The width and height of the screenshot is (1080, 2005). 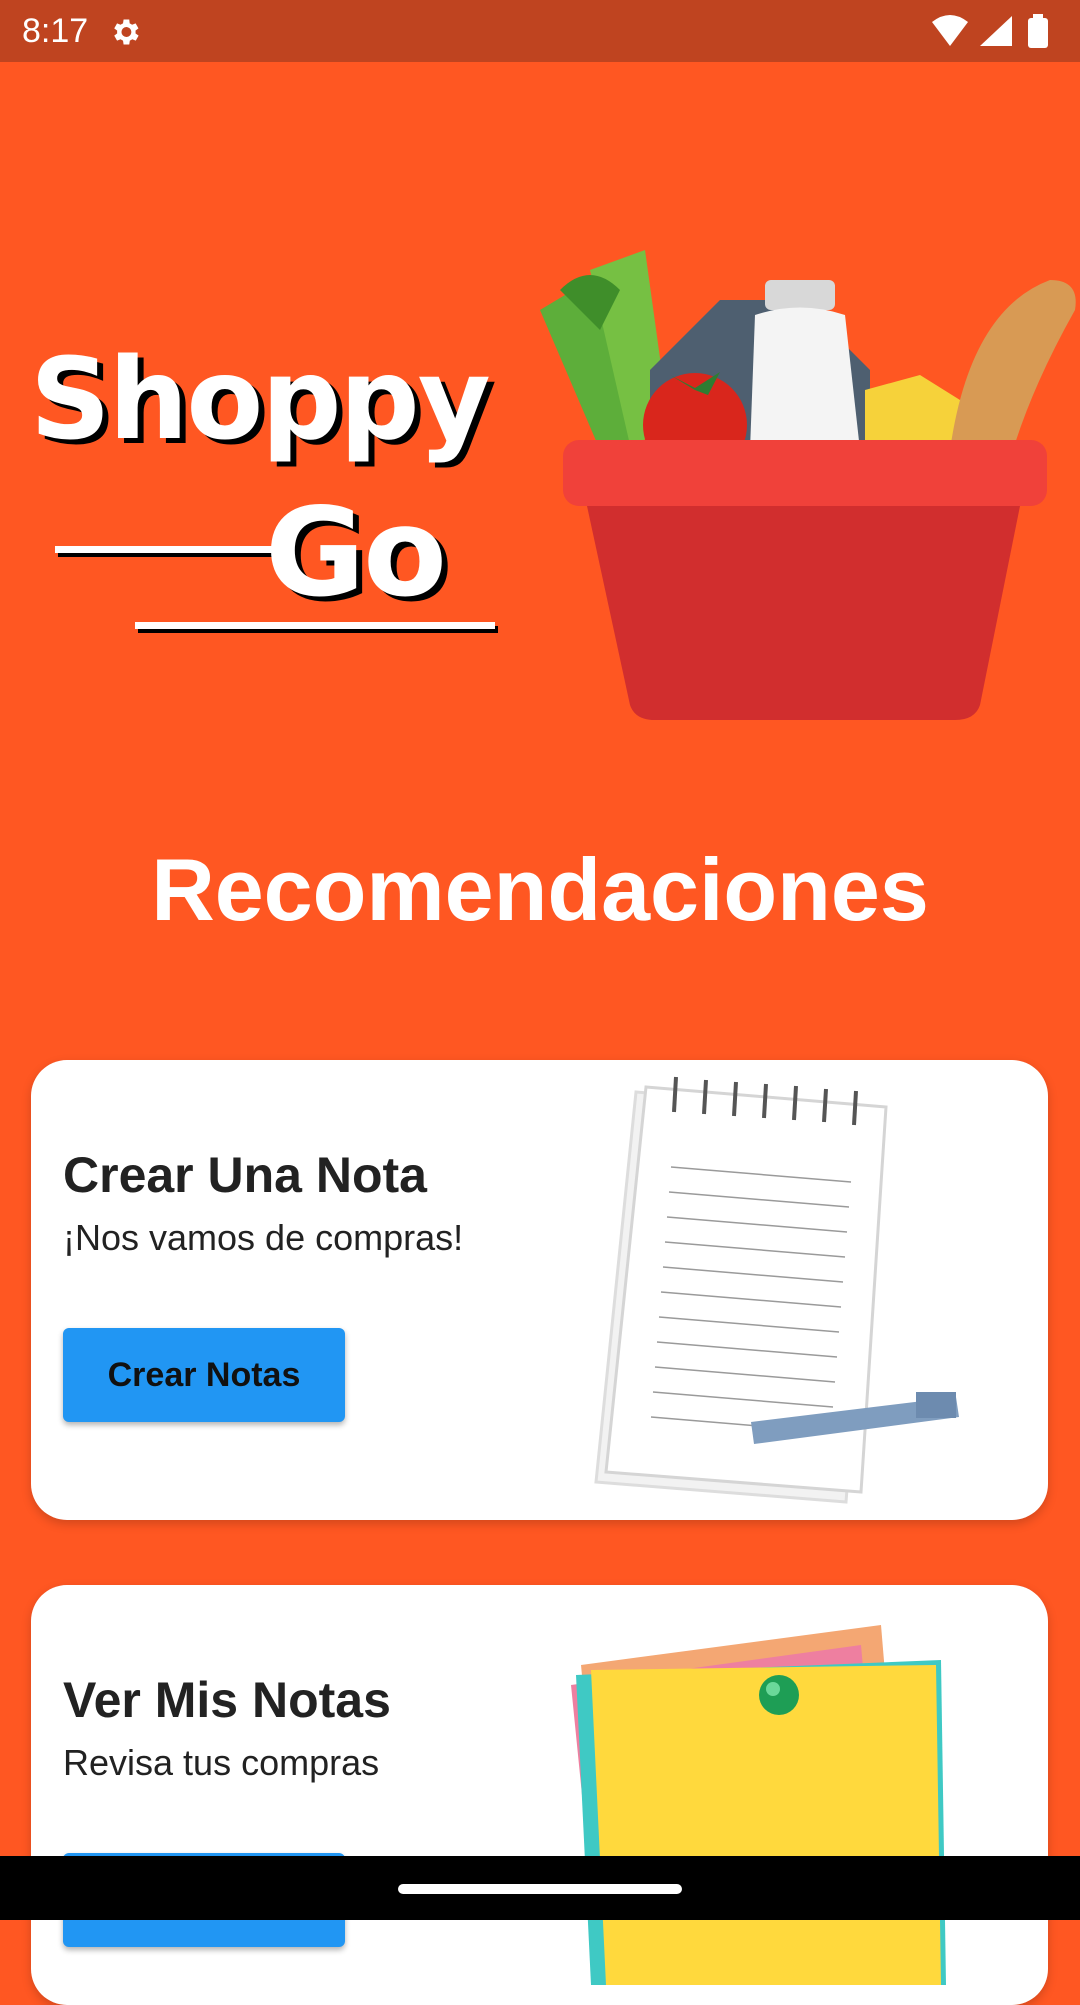 I want to click on create-notes-button: Crear Notas, so click(x=204, y=1375).